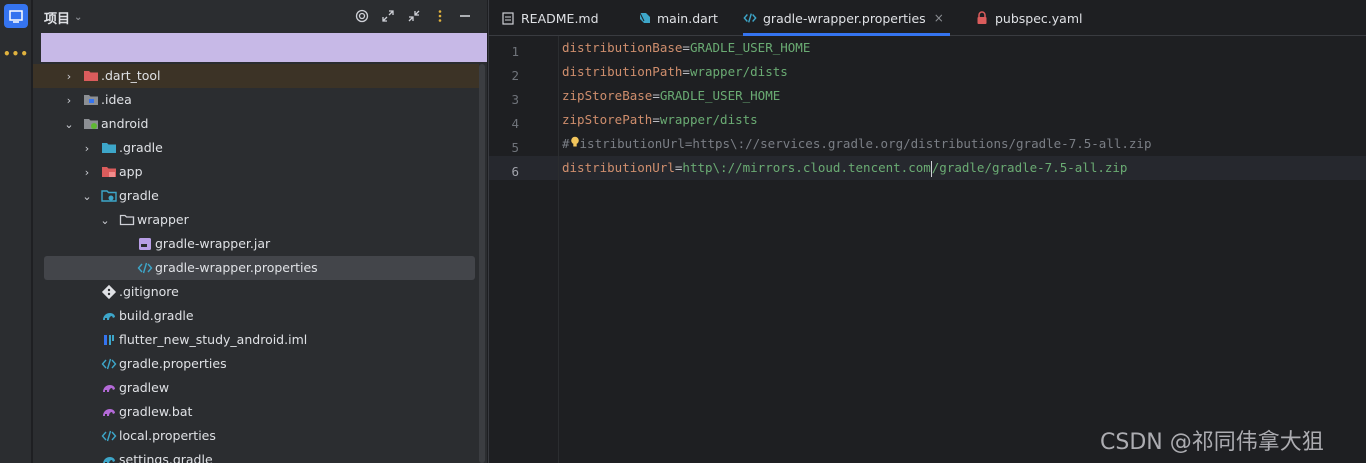  I want to click on property-key: distributionUrl, so click(618, 167).